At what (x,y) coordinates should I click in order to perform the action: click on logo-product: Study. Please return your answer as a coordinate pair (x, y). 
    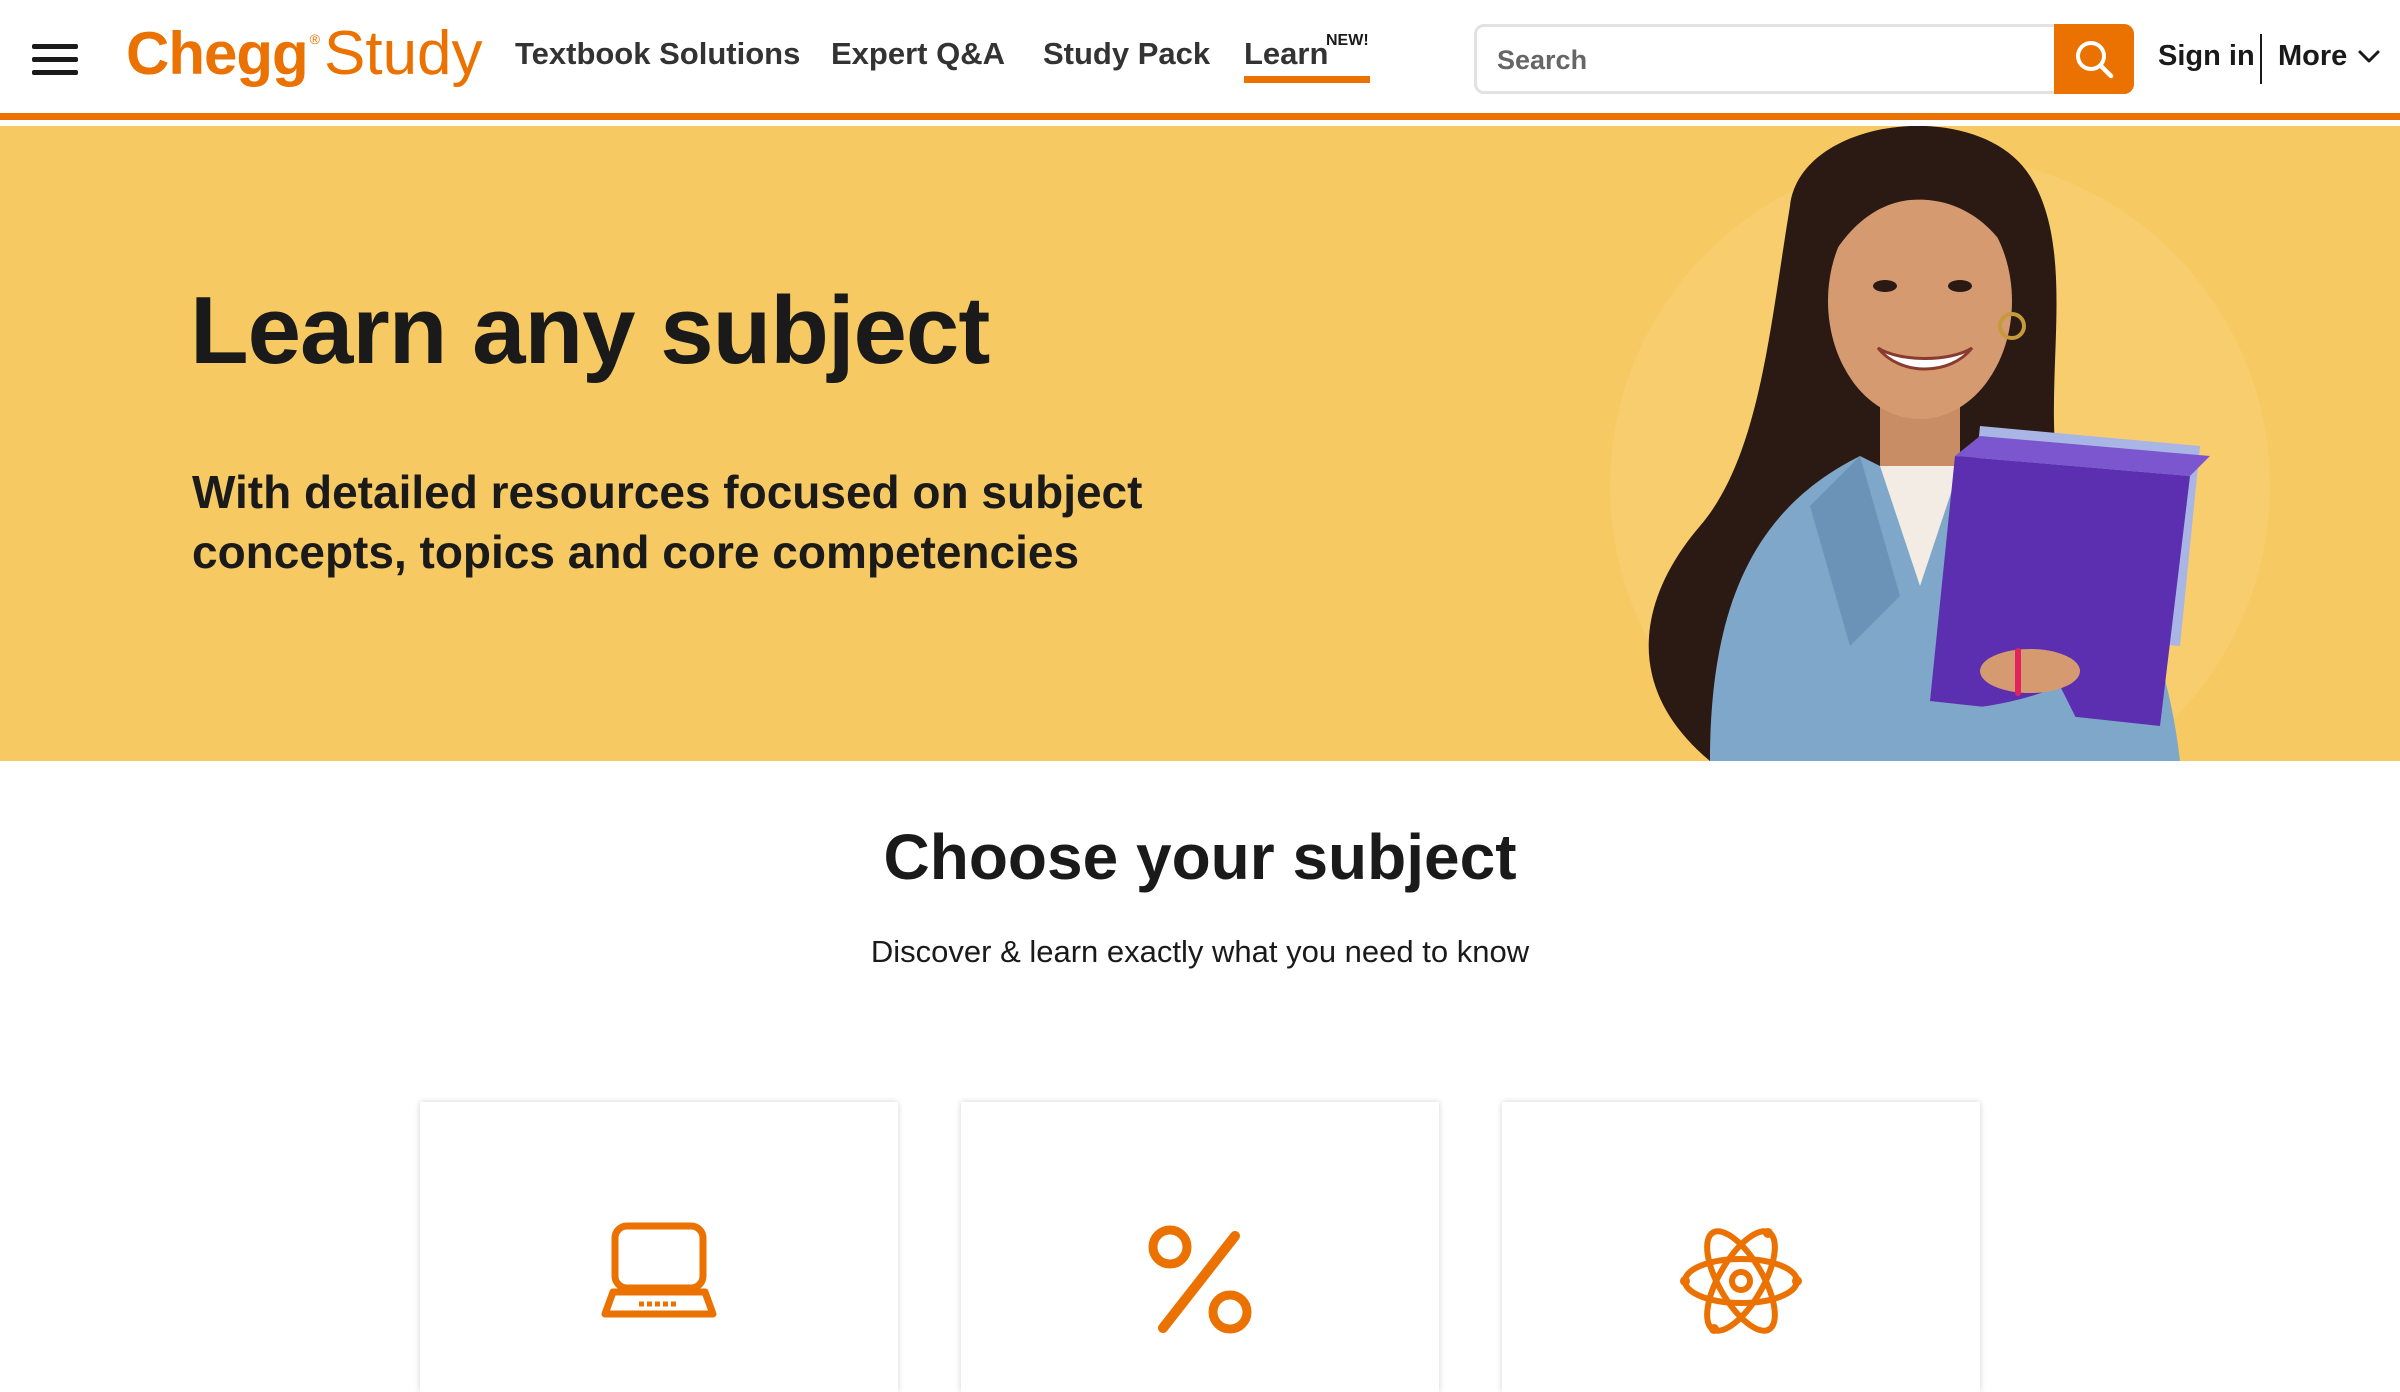
    Looking at the image, I should click on (403, 53).